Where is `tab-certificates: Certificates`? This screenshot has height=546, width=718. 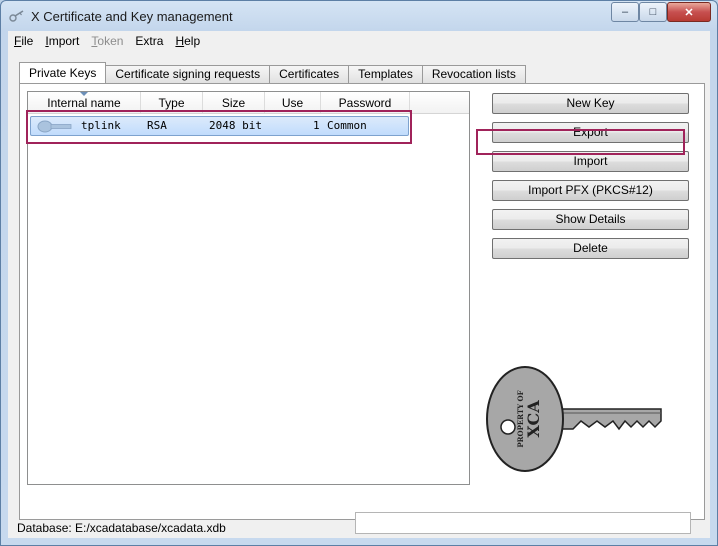
tab-certificates: Certificates is located at coordinates (309, 74).